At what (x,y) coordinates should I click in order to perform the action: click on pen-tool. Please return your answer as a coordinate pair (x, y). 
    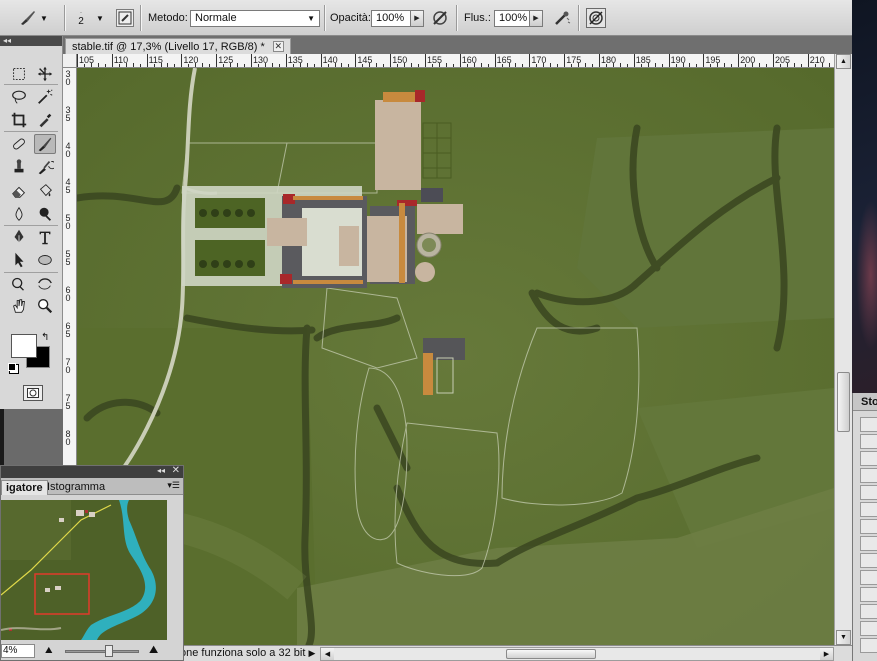
    Looking at the image, I should click on (19, 237).